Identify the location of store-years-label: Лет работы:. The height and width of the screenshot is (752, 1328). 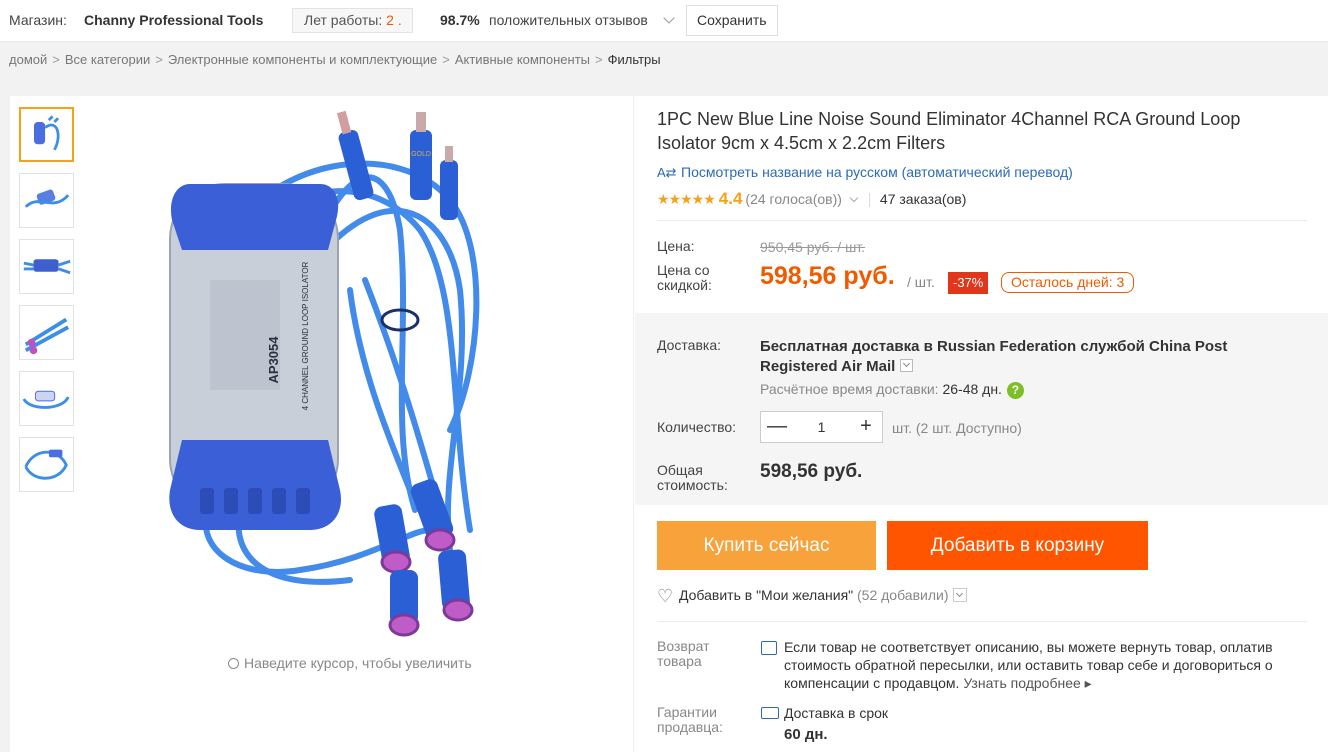
(343, 20).